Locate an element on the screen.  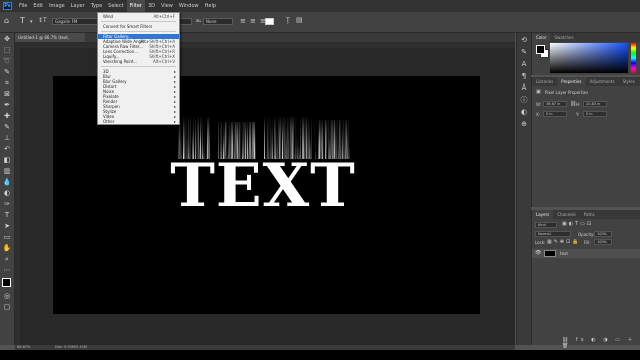
bottom-letterbox is located at coordinates (320, 355).